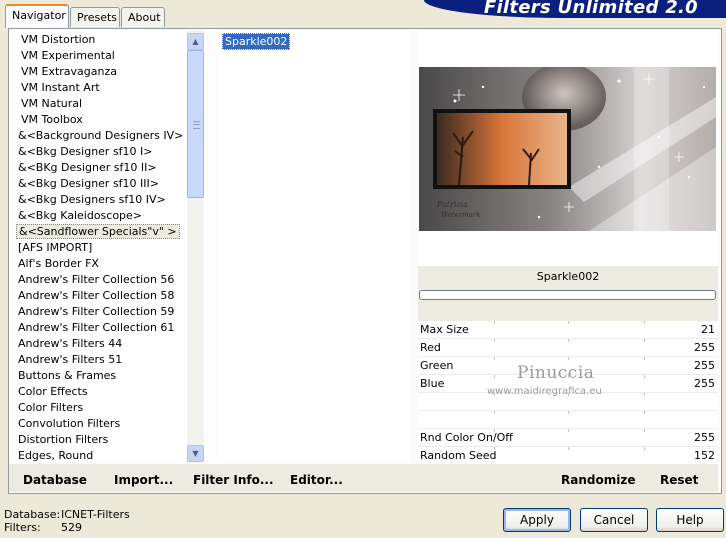  What do you see at coordinates (99, 455) in the screenshot?
I see `filter-category-item: Edges, Round` at bounding box center [99, 455].